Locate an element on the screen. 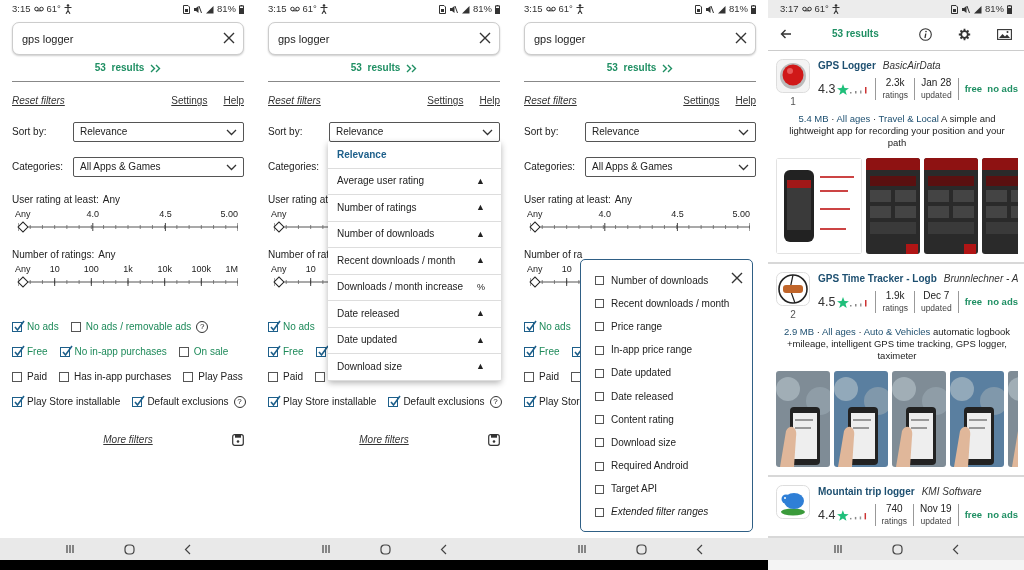 This screenshot has height=570, width=1024. creature-icon is located at coordinates (793, 502).